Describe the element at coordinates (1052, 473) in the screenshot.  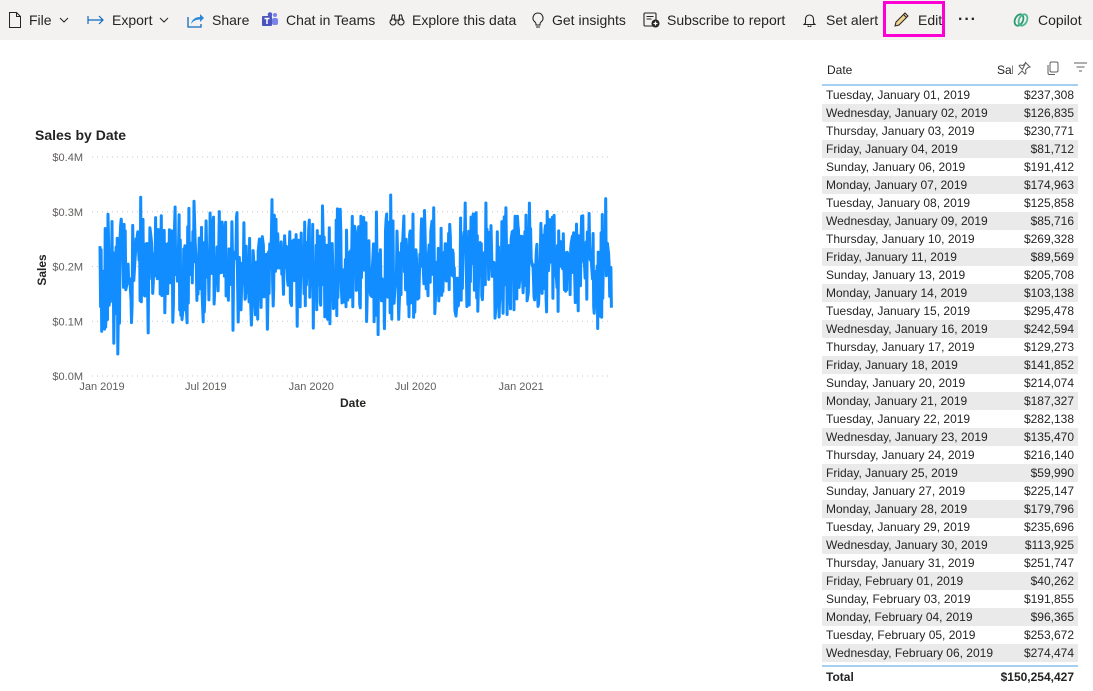
I see `cell-sales: $59,990` at that location.